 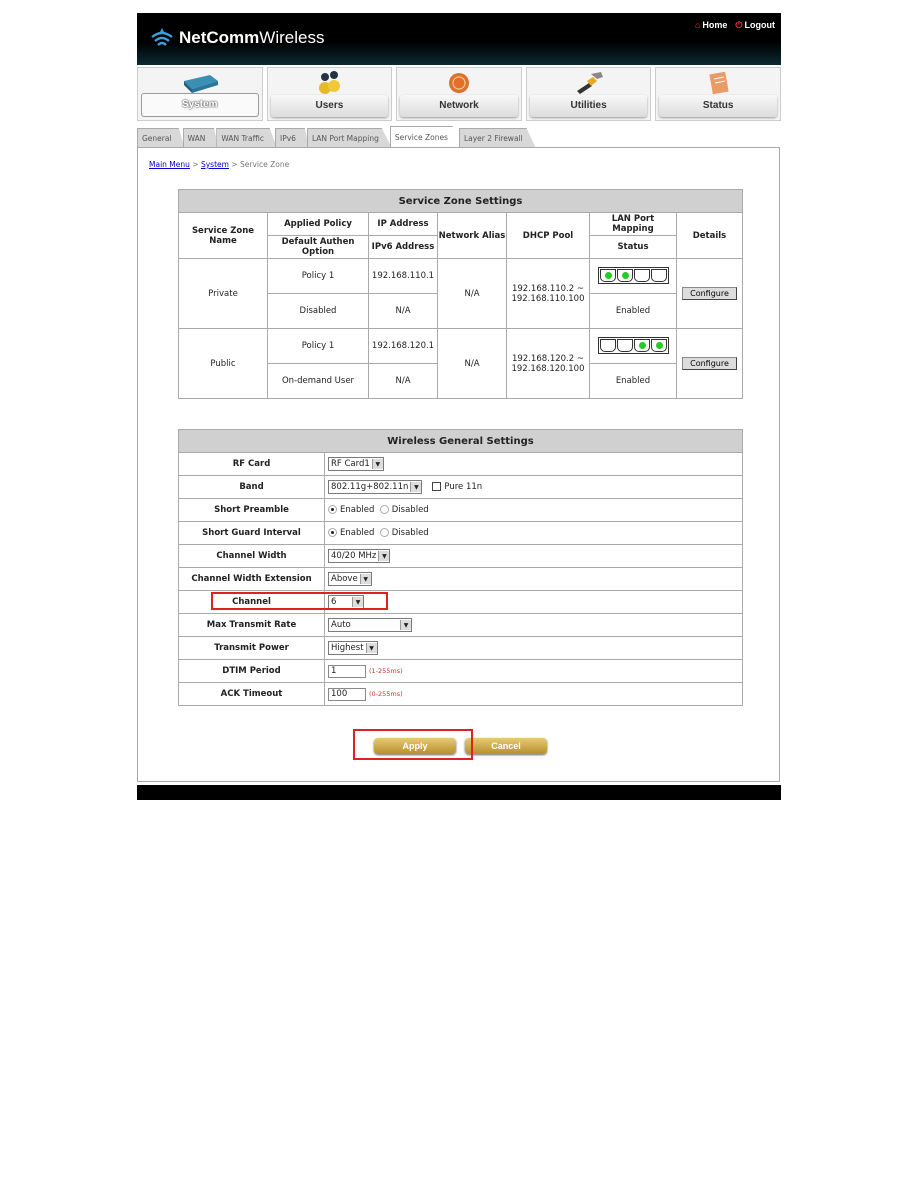 I want to click on rf-card-select: RF Card1 ▼, so click(x=356, y=464).